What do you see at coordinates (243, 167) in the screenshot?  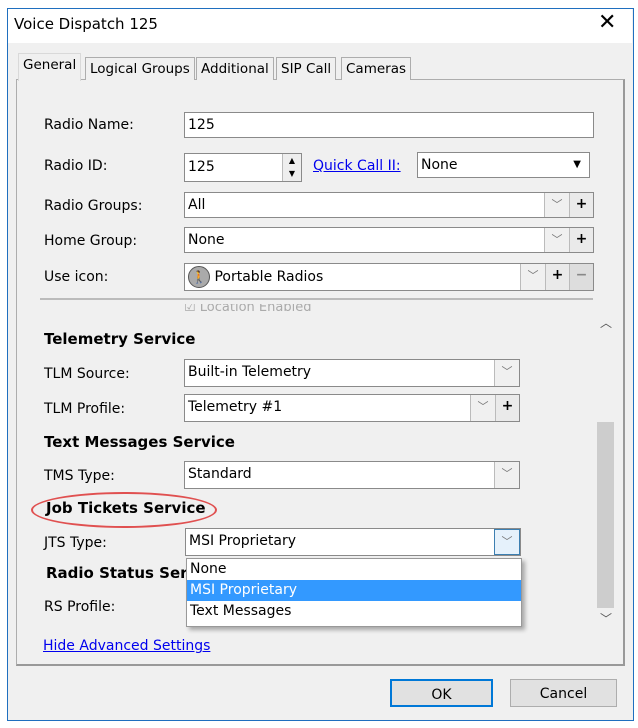 I see `radio-id-input: 125 ▲ ▼` at bounding box center [243, 167].